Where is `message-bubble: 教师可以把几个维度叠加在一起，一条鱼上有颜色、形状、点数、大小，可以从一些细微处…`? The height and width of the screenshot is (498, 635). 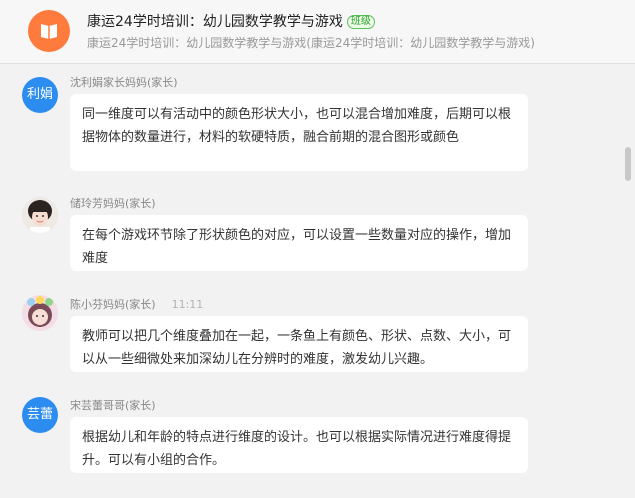
message-bubble: 教师可以把几个维度叠加在一起，一条鱼上有颜色、形状、点数、大小，可以从一些细微处… is located at coordinates (299, 344).